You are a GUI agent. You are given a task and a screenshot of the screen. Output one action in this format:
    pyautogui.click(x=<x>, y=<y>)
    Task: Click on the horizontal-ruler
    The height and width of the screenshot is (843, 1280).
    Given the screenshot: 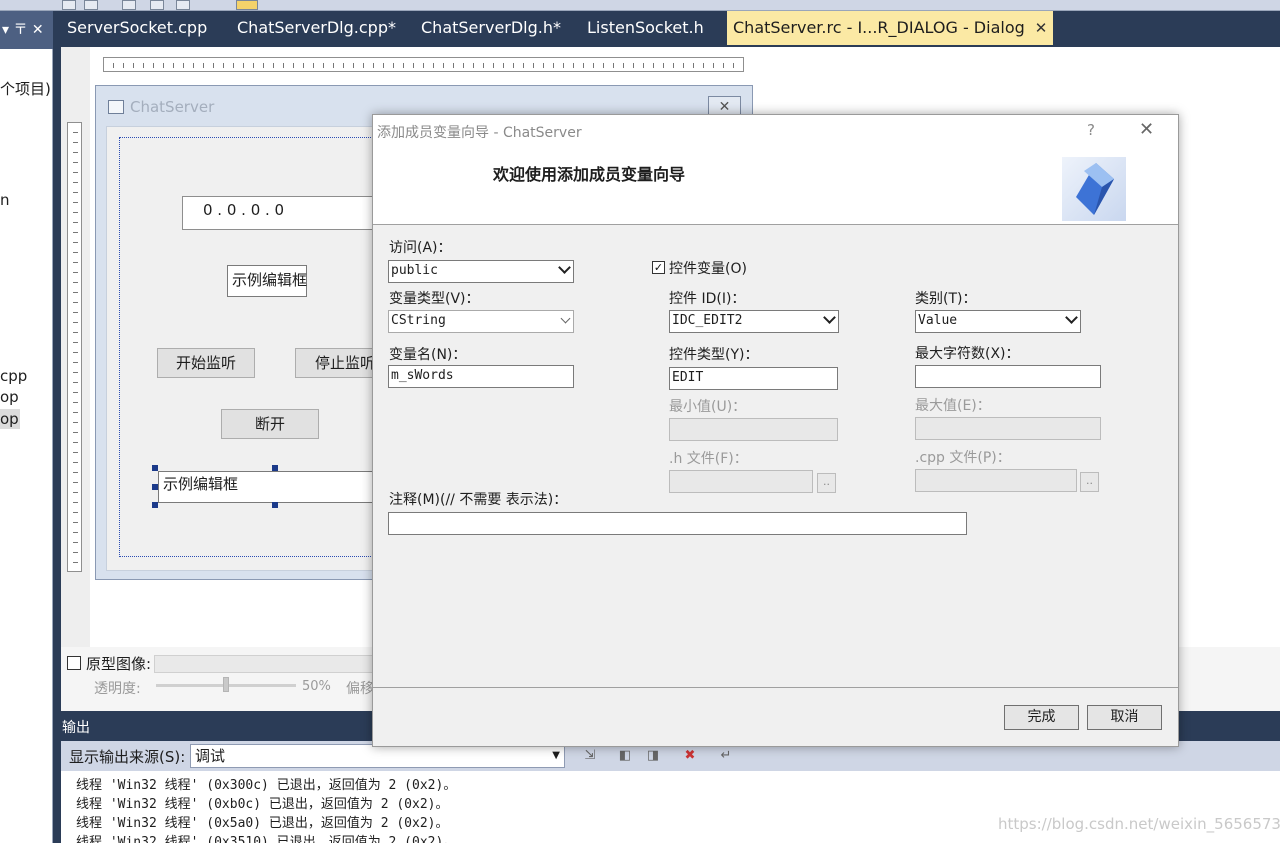 What is the action you would take?
    pyautogui.click(x=423, y=64)
    